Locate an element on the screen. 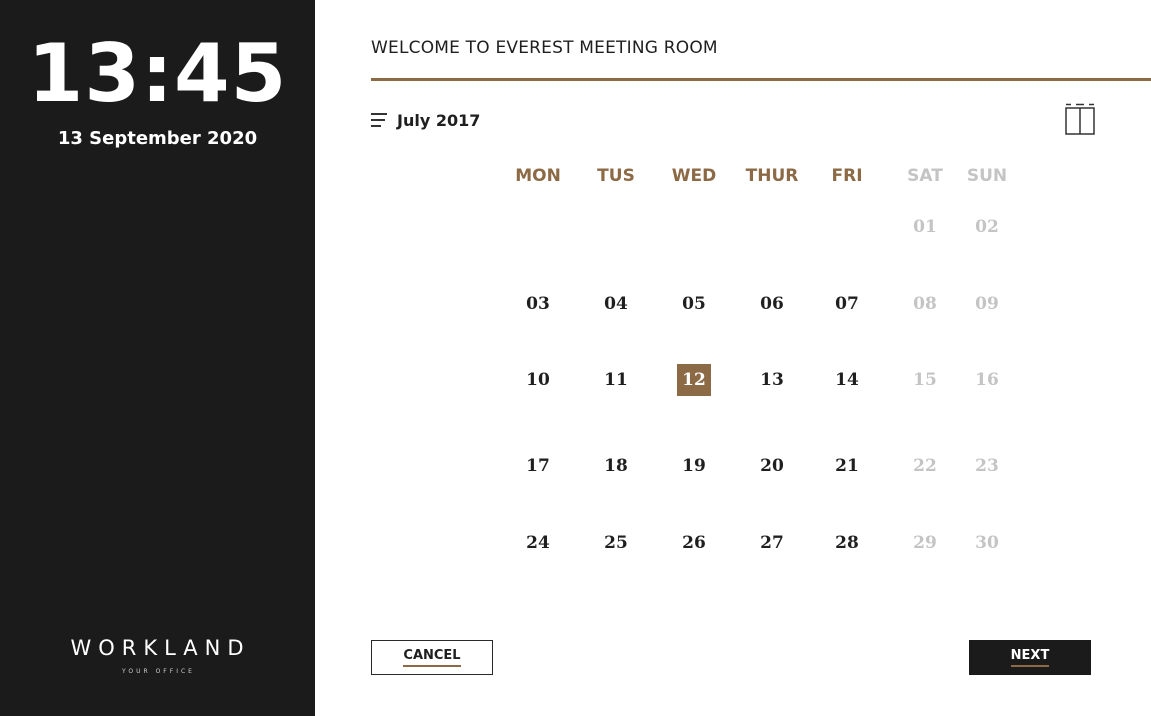 The image size is (1151, 716). calendar-day: 02 is located at coordinates (987, 227).